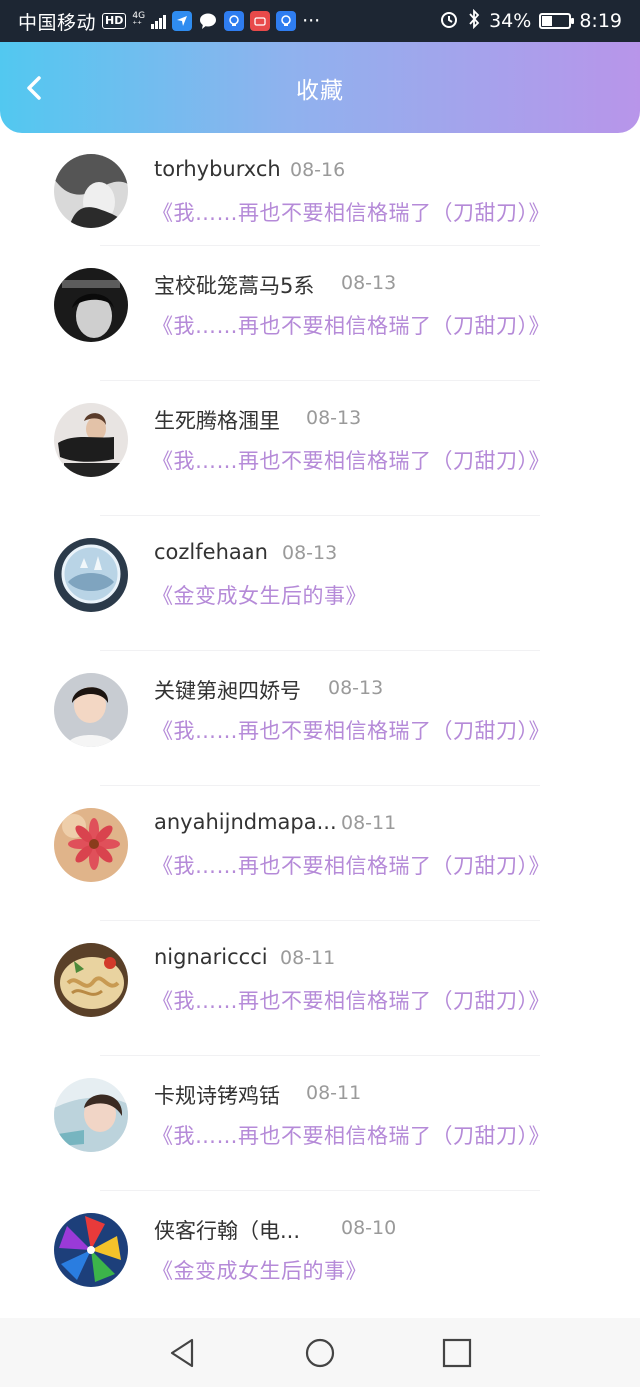 This screenshot has height=1387, width=640. I want to click on hd-badge: HD, so click(114, 21).